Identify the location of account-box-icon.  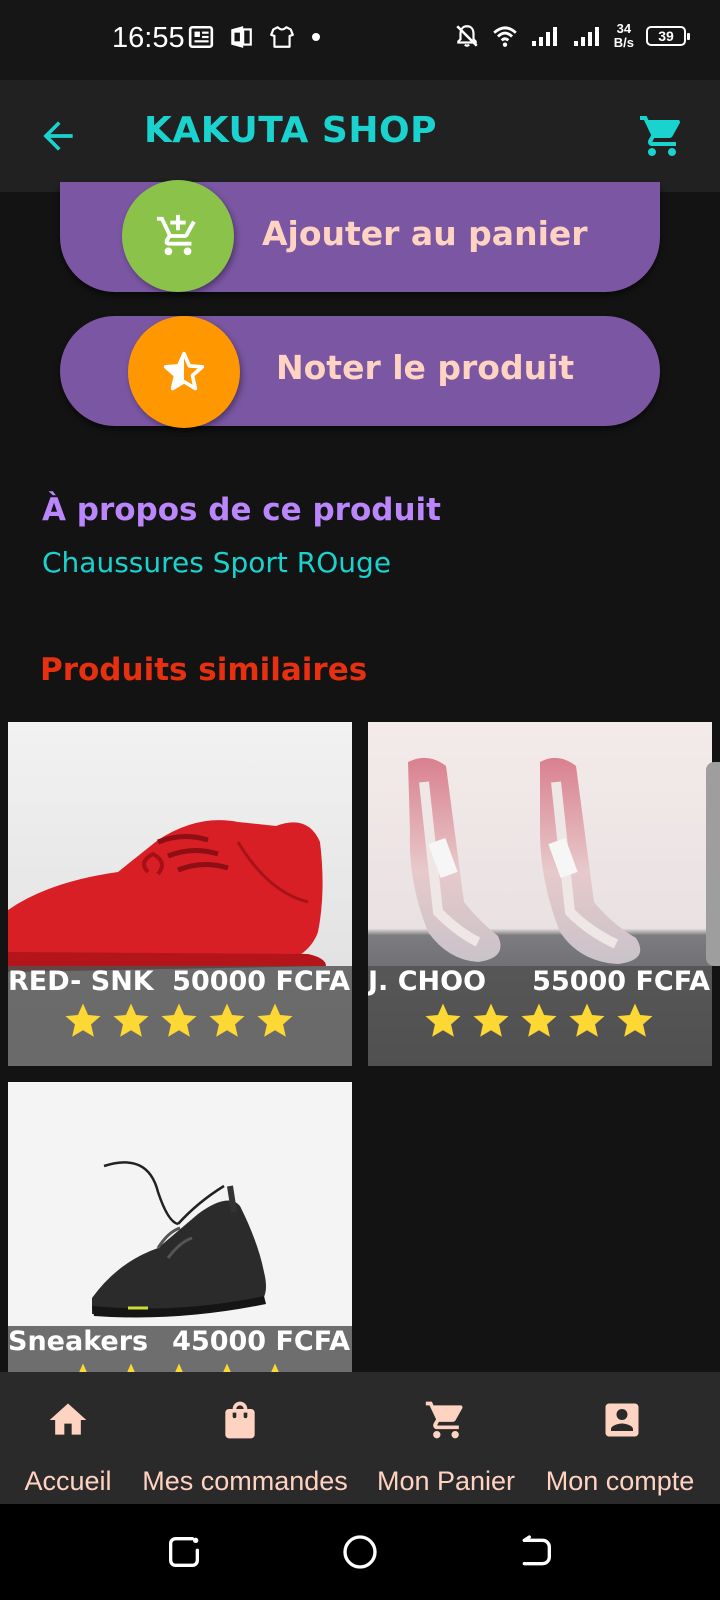
(622, 1420).